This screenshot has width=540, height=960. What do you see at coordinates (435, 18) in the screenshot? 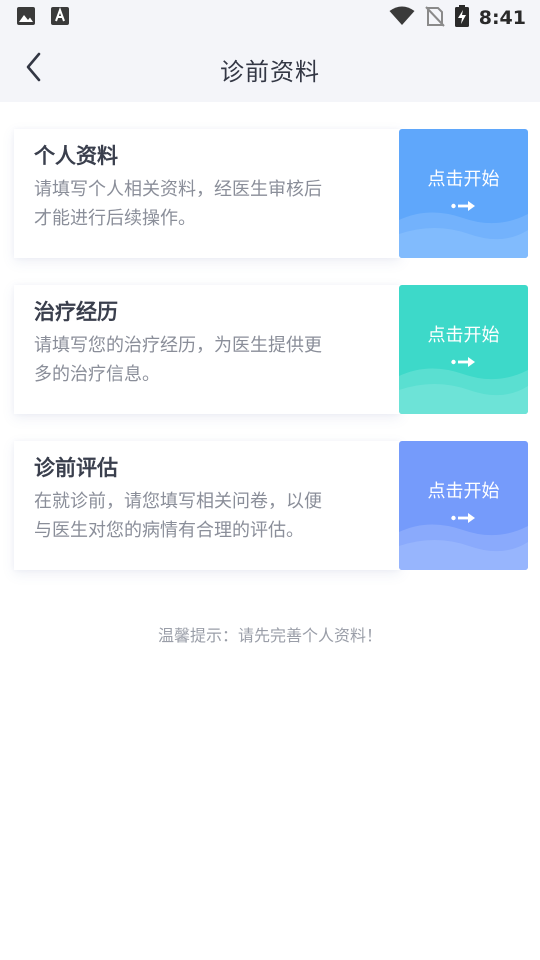
I see `no-sim-icon` at bounding box center [435, 18].